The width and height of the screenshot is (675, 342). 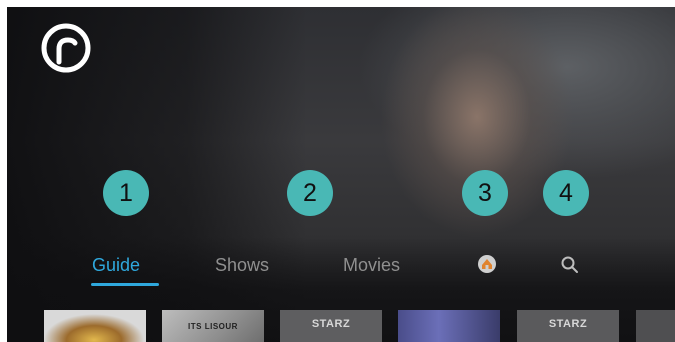 I want to click on app-logo-icon, so click(x=66, y=48).